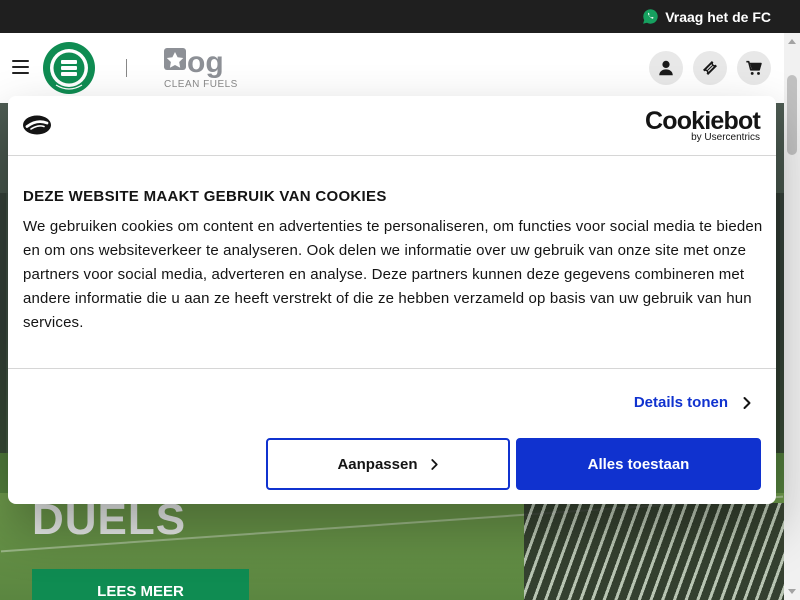  Describe the element at coordinates (20, 67) in the screenshot. I see `hamburger-menu-icon` at that location.